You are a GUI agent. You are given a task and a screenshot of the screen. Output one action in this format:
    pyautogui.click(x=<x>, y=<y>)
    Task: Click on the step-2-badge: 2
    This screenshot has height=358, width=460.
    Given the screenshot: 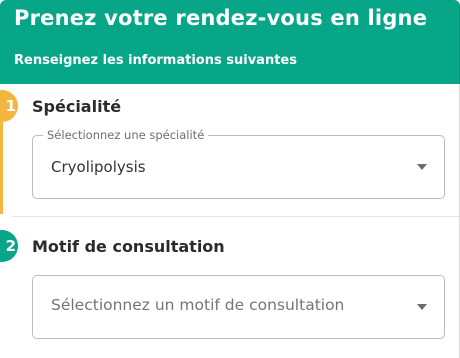 What is the action you would take?
    pyautogui.click(x=9, y=246)
    